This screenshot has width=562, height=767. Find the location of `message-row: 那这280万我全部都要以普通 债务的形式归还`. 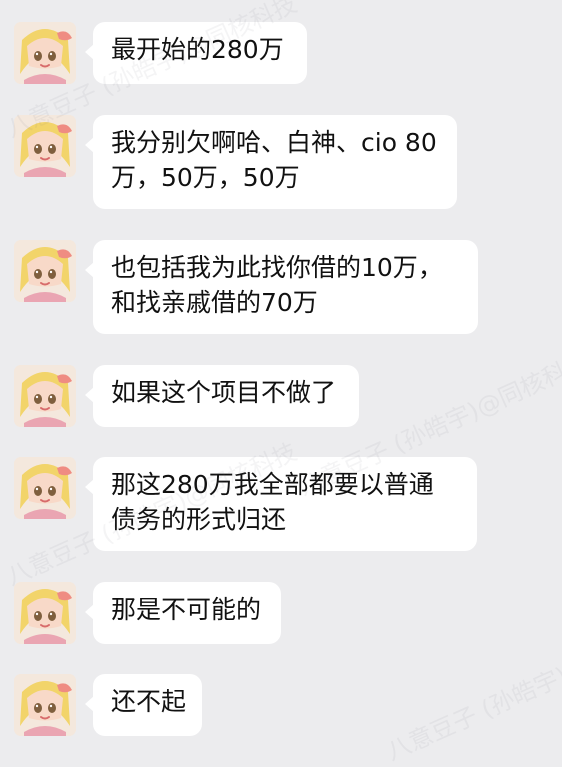

message-row: 那这280万我全部都要以普通 债务的形式归还 is located at coordinates (281, 504).